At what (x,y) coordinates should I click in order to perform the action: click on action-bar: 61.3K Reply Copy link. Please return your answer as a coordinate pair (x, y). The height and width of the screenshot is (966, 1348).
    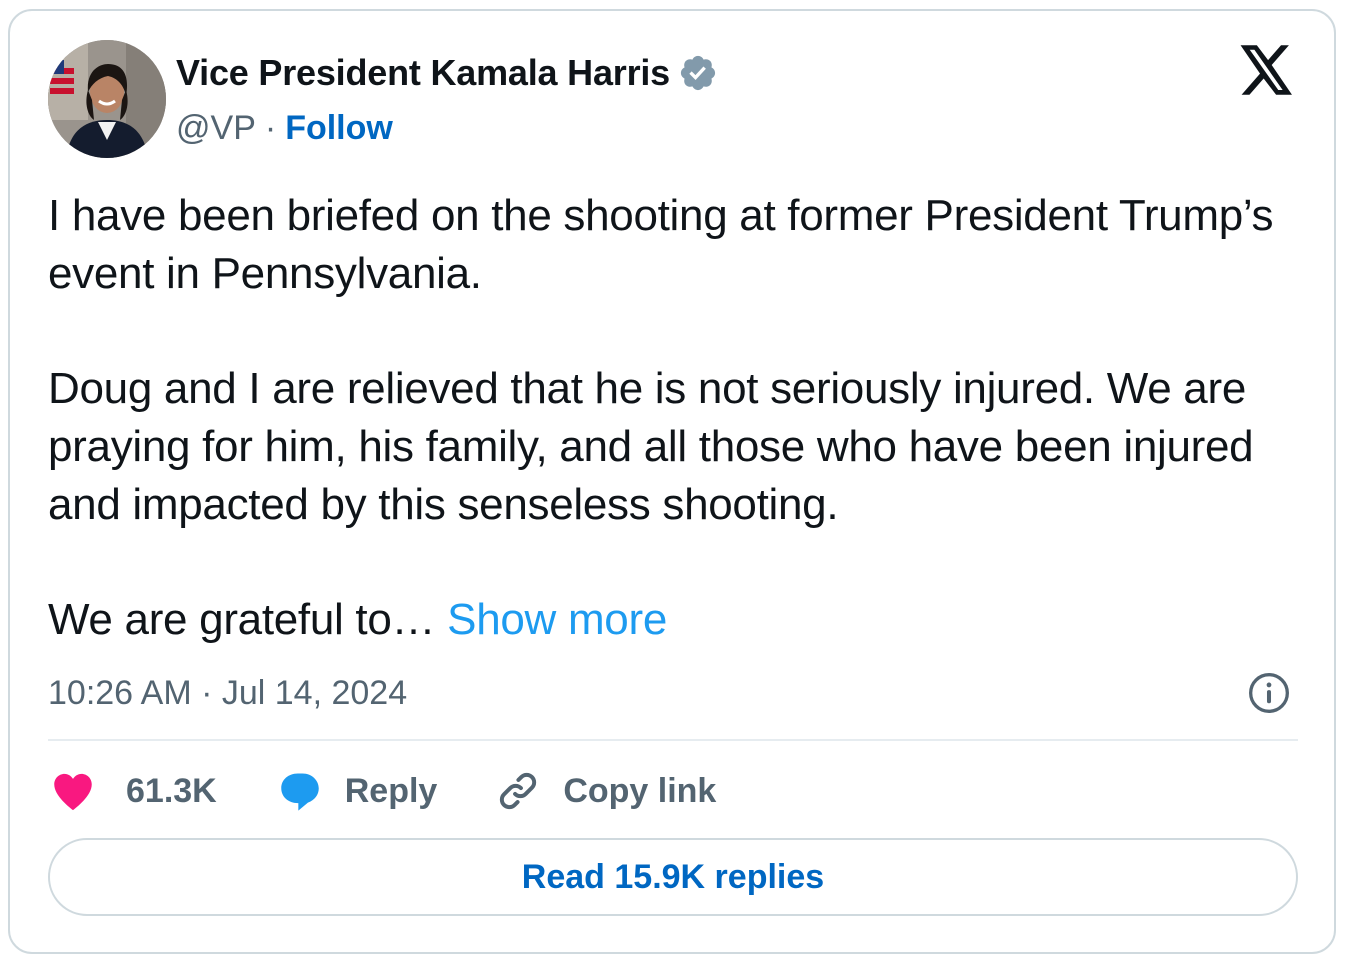
    Looking at the image, I should click on (382, 791).